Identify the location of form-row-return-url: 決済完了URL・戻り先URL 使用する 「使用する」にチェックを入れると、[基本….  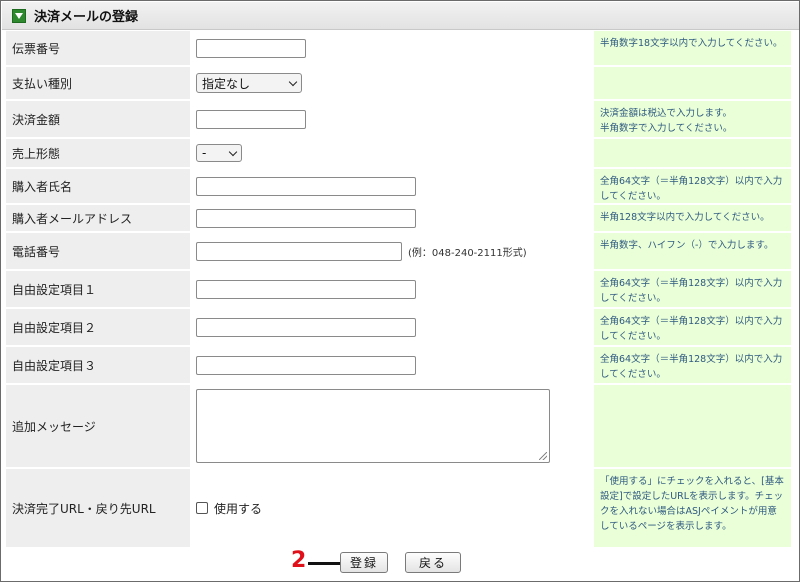
(401, 508).